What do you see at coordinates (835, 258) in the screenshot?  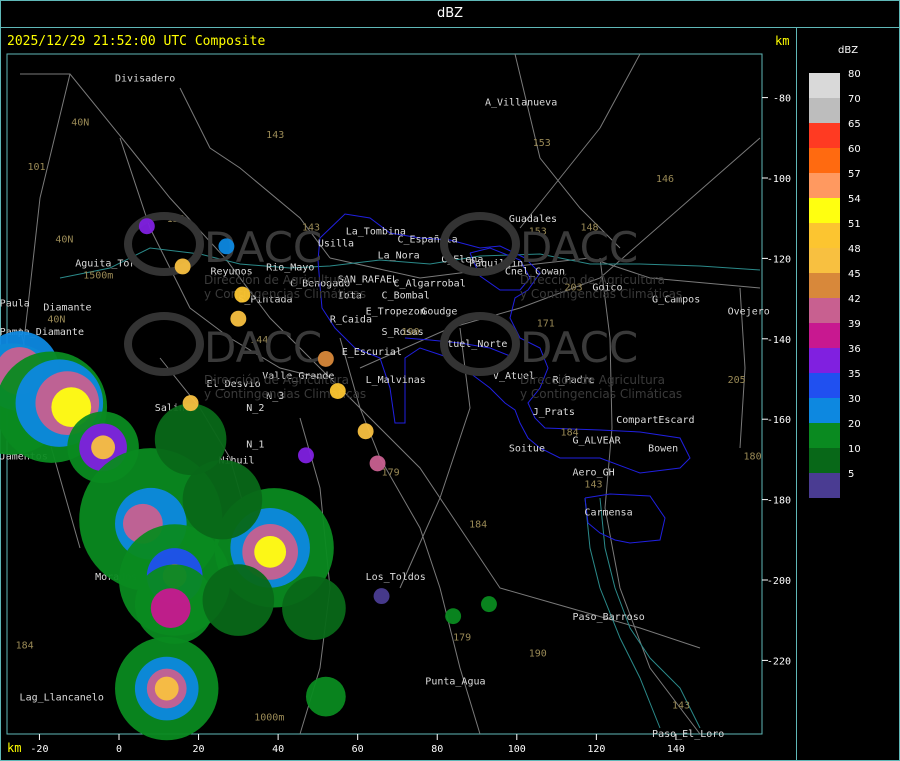 I see `legend-item: 48` at bounding box center [835, 258].